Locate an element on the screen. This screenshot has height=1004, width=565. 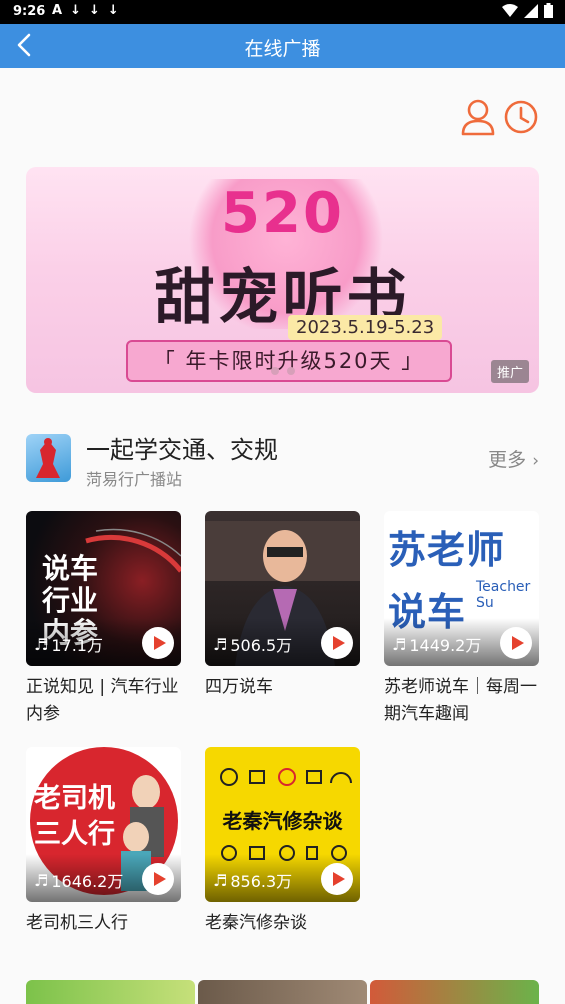
play-count: ♬ 506.5万 is located at coordinates (252, 644).